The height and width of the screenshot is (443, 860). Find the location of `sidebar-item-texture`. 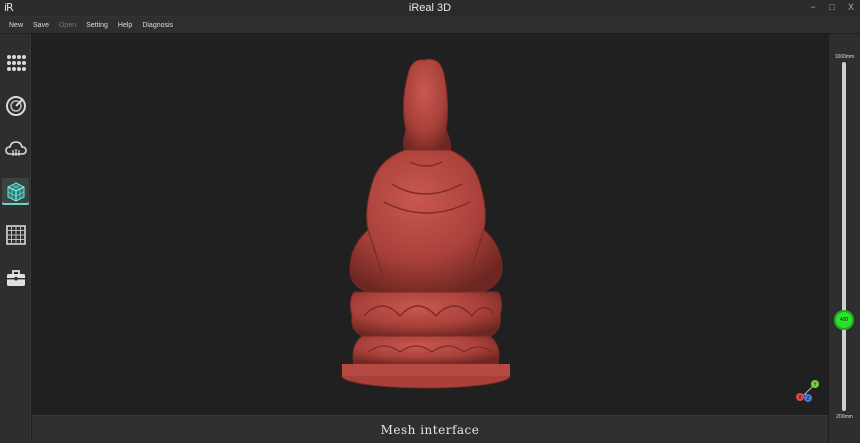

sidebar-item-texture is located at coordinates (15, 234).